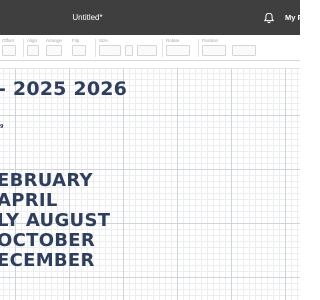  Describe the element at coordinates (54, 50) in the screenshot. I see `arrange-button` at that location.